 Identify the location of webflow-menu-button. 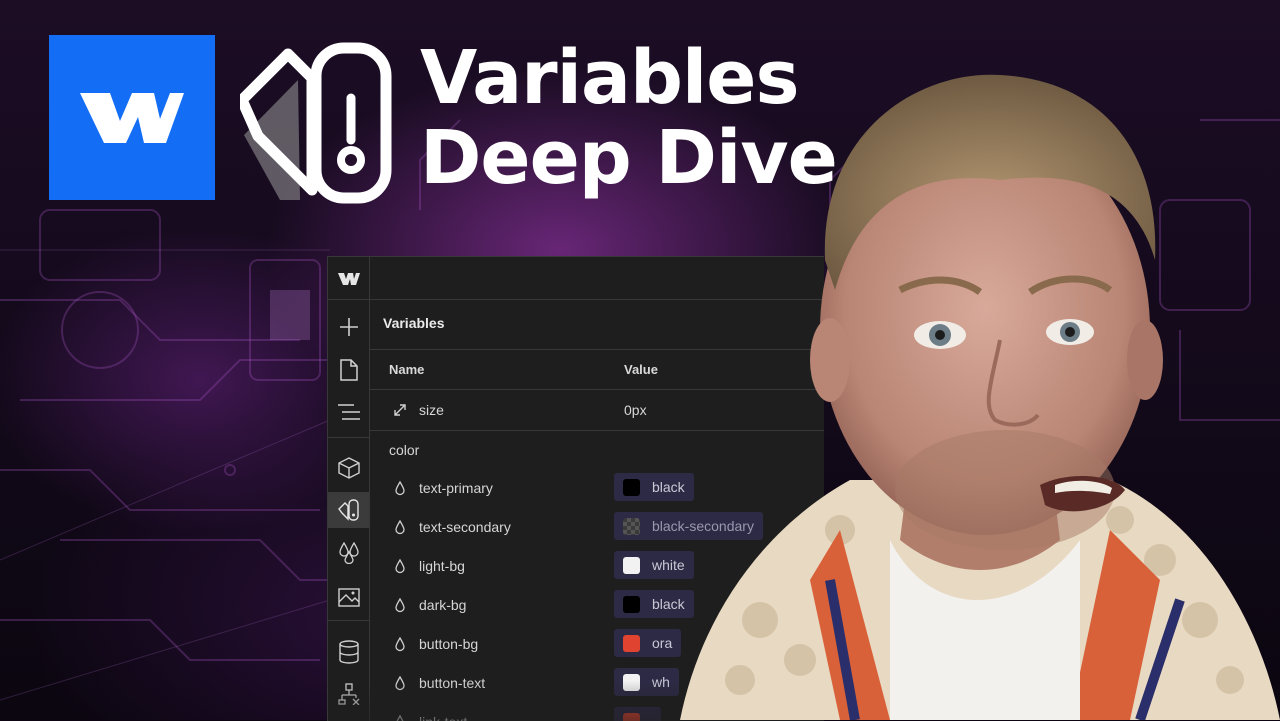
(348, 279).